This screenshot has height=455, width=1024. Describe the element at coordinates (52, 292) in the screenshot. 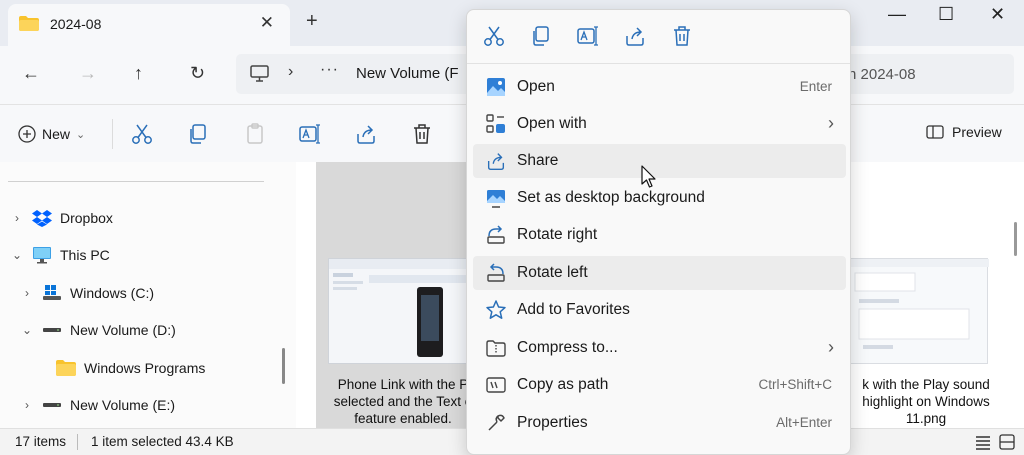

I see `windows-drive-icon` at that location.